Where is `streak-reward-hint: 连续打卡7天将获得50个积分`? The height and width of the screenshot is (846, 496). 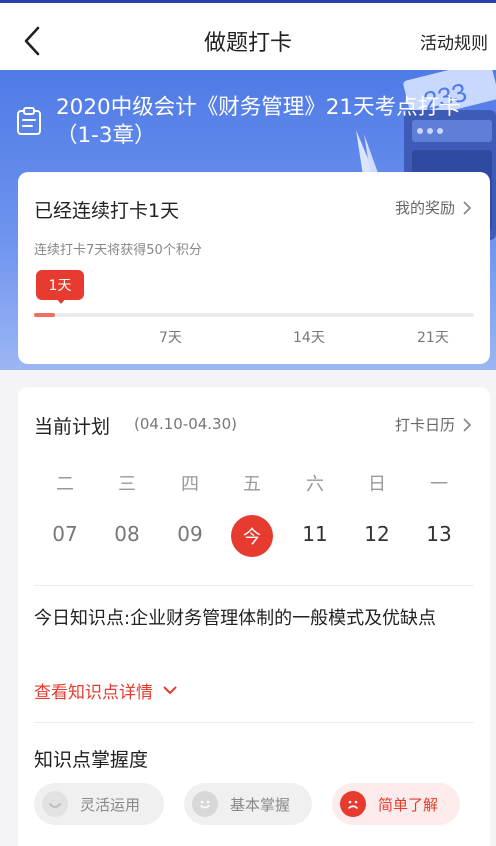 streak-reward-hint: 连续打卡7天将获得50个积分 is located at coordinates (118, 250).